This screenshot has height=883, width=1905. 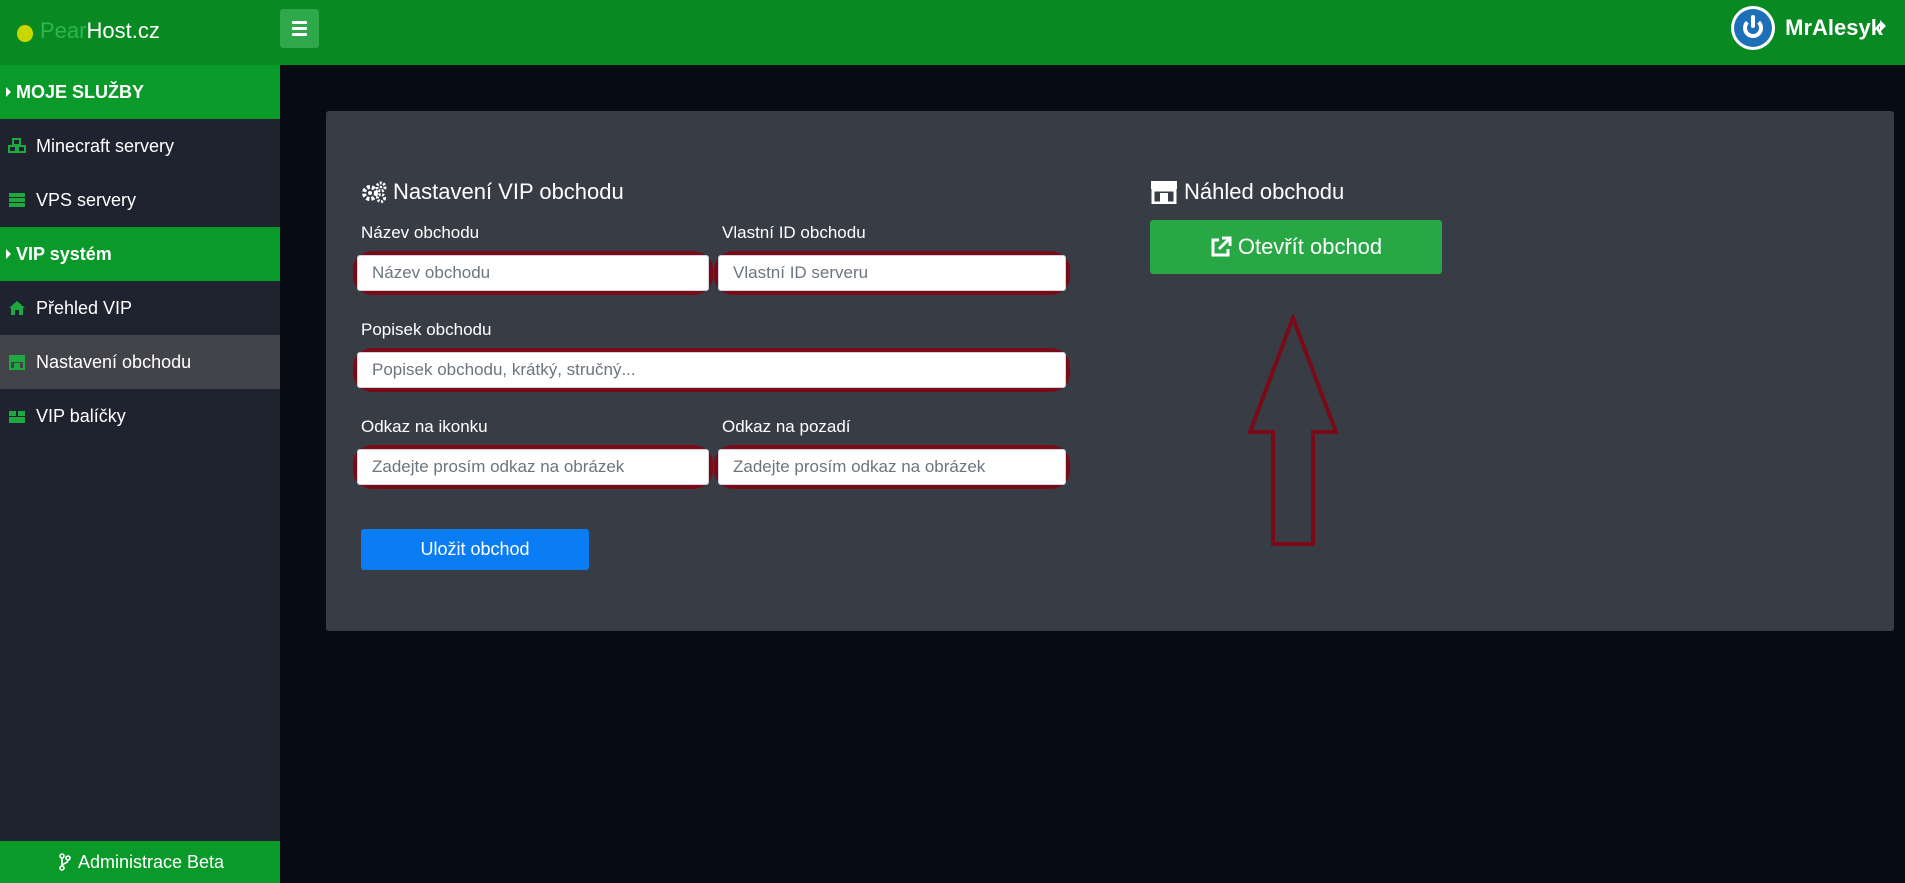 I want to click on preview-title-text: Náhled obchodu, so click(x=1264, y=191).